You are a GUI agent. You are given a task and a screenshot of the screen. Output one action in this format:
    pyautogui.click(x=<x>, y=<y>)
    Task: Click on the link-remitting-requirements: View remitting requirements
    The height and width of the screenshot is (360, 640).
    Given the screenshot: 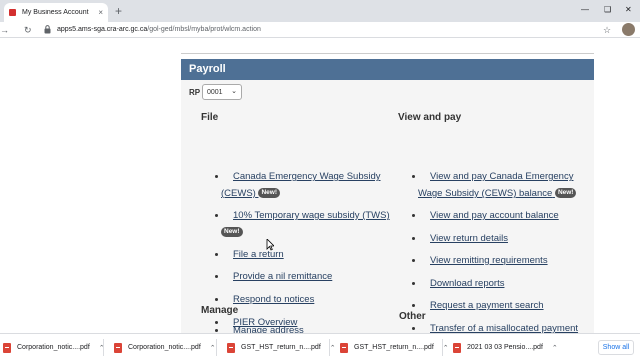 What is the action you would take?
    pyautogui.click(x=480, y=260)
    